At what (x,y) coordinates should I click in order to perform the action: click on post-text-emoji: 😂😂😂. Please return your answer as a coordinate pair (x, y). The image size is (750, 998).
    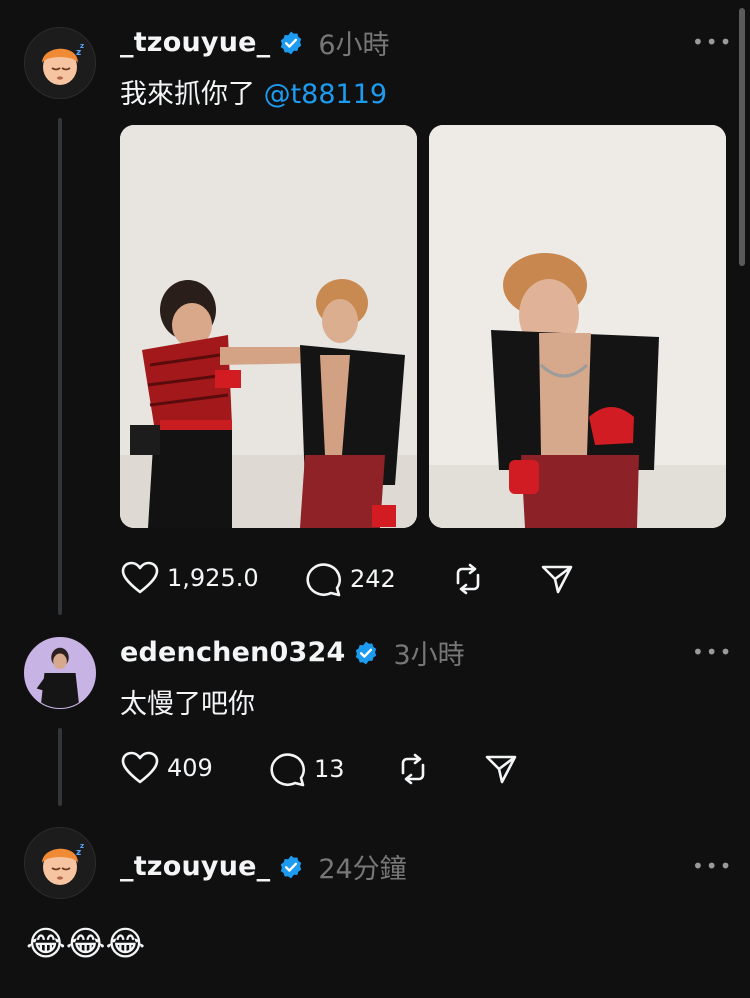
    Looking at the image, I should click on (86, 944).